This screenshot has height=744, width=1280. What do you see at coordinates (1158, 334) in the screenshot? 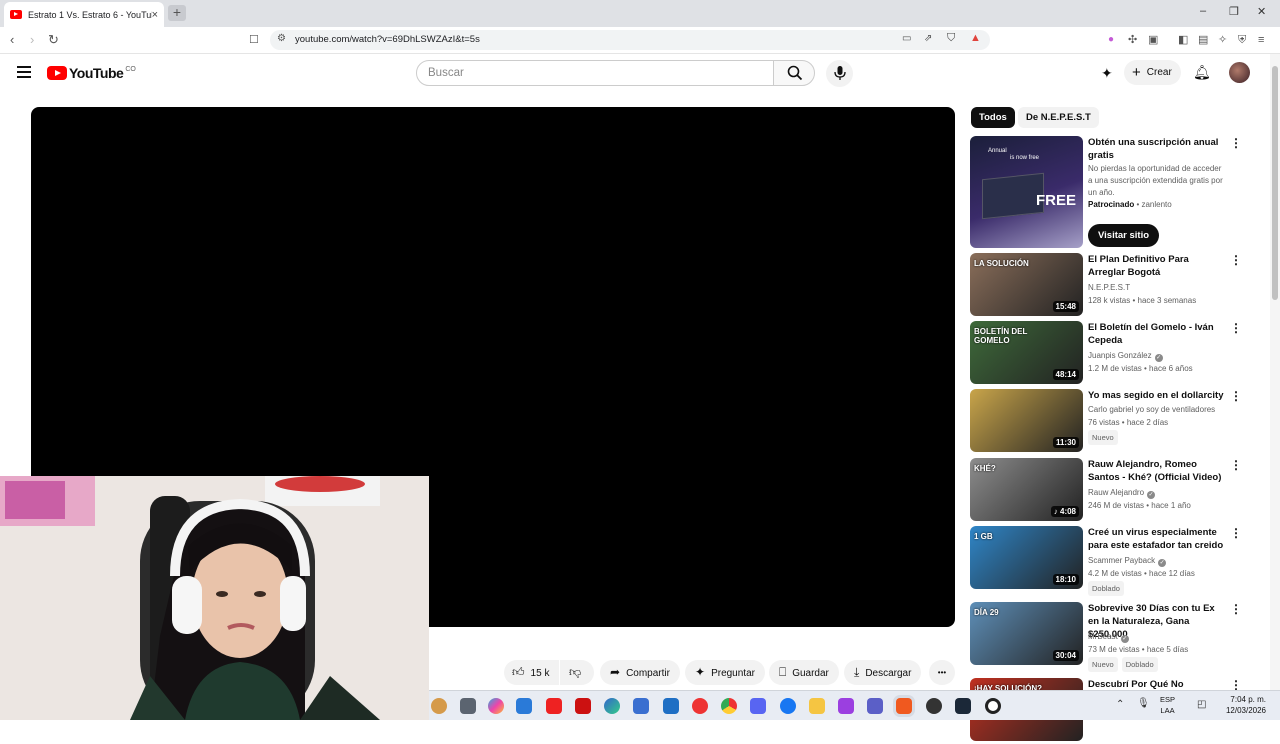
I see `video-title: El Boletín del Gomelo - Iván Cepeda` at bounding box center [1158, 334].